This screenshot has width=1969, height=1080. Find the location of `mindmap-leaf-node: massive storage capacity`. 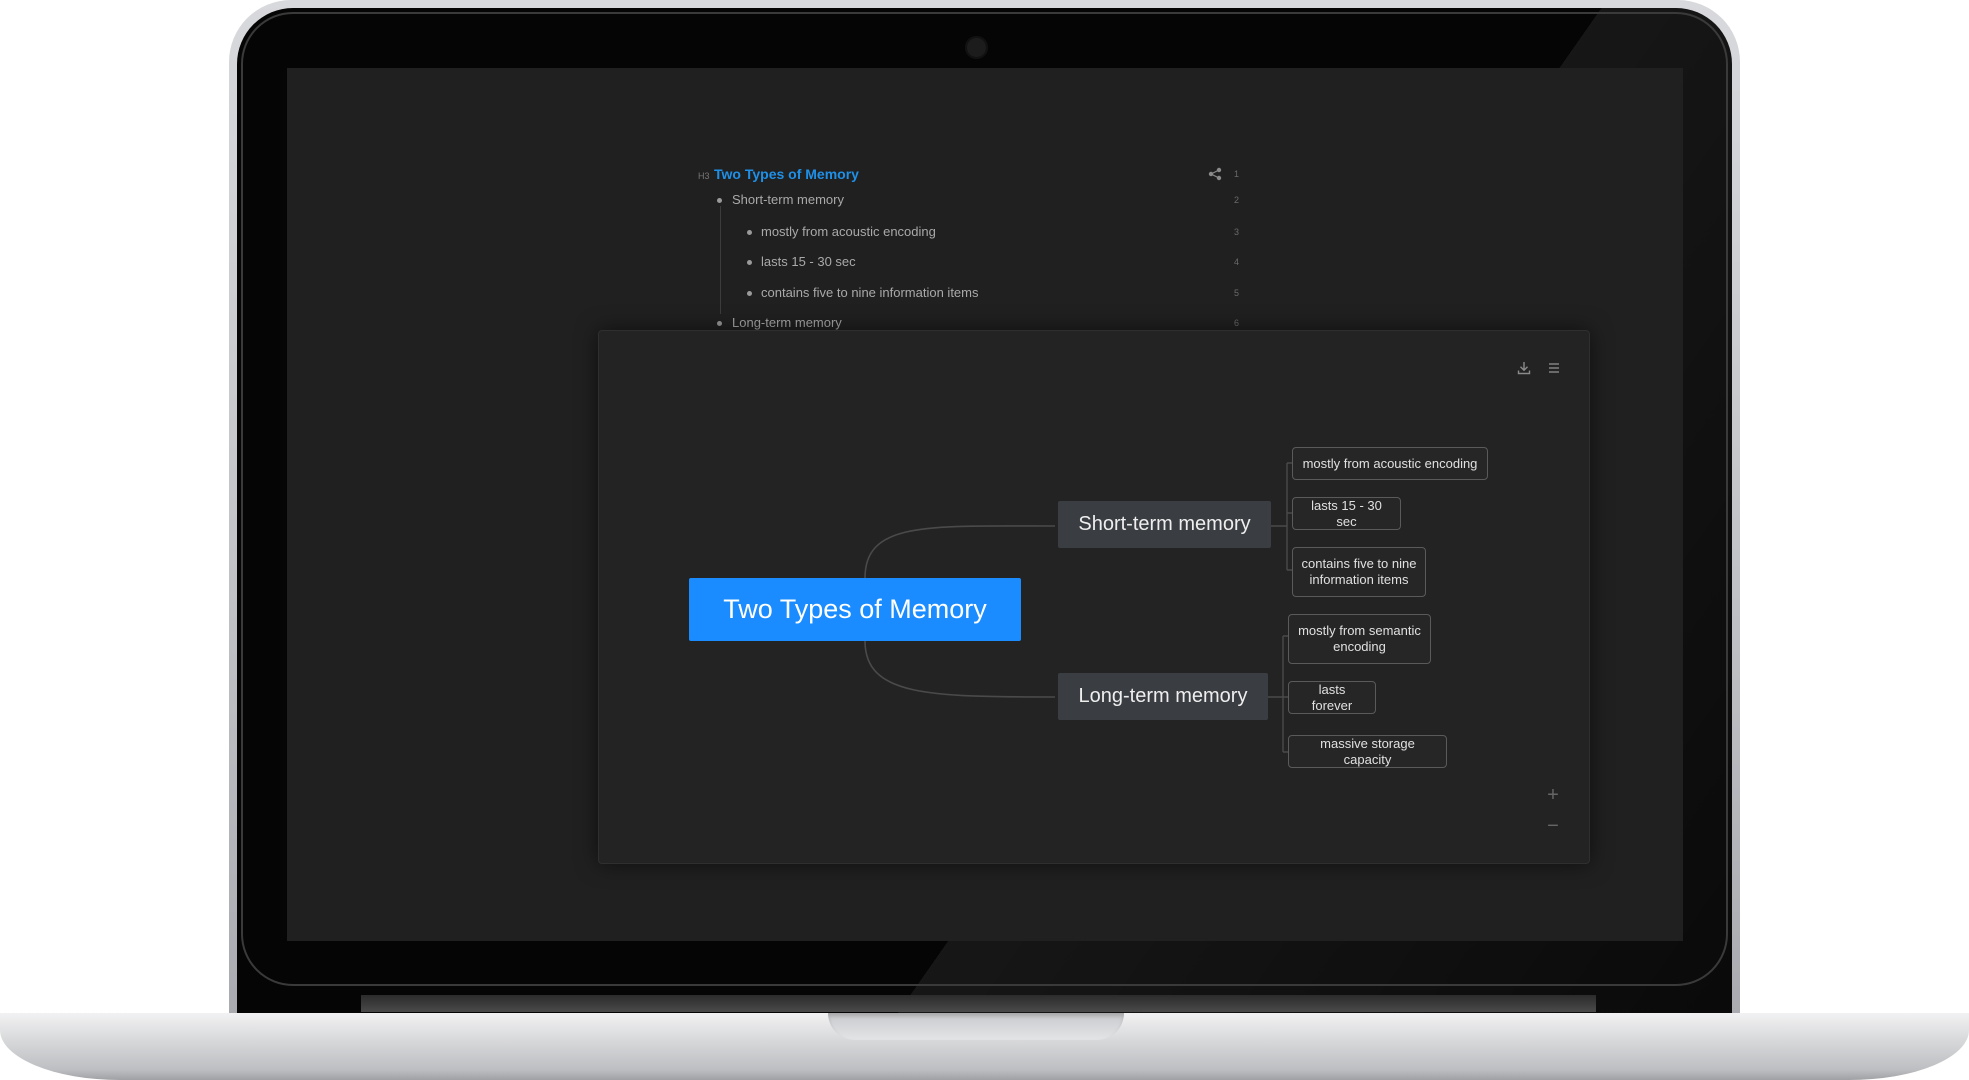

mindmap-leaf-node: massive storage capacity is located at coordinates (1367, 751).